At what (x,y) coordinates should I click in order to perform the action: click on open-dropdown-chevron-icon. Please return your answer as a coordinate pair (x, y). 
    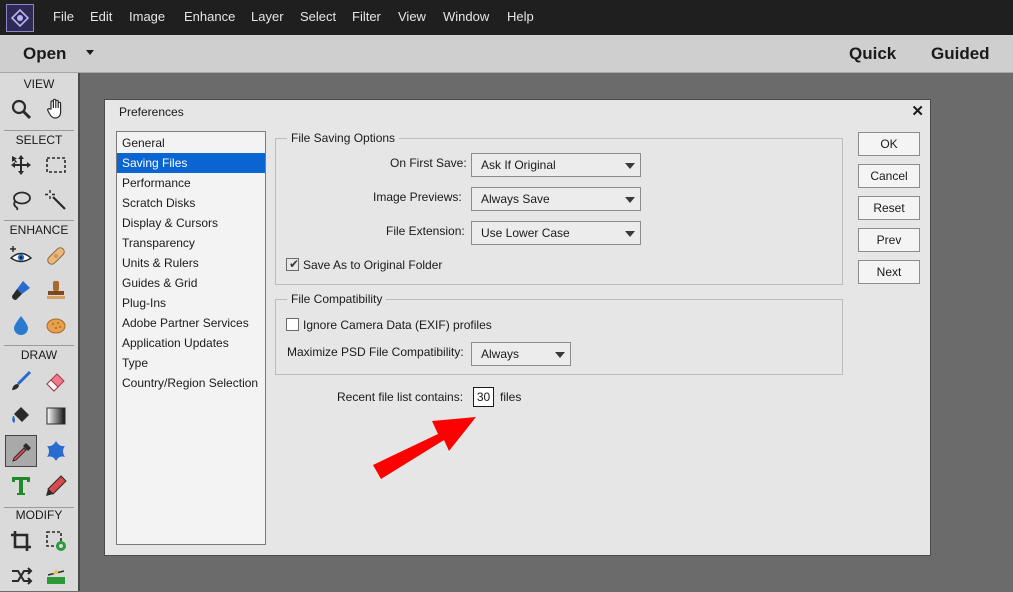
    Looking at the image, I should click on (90, 52).